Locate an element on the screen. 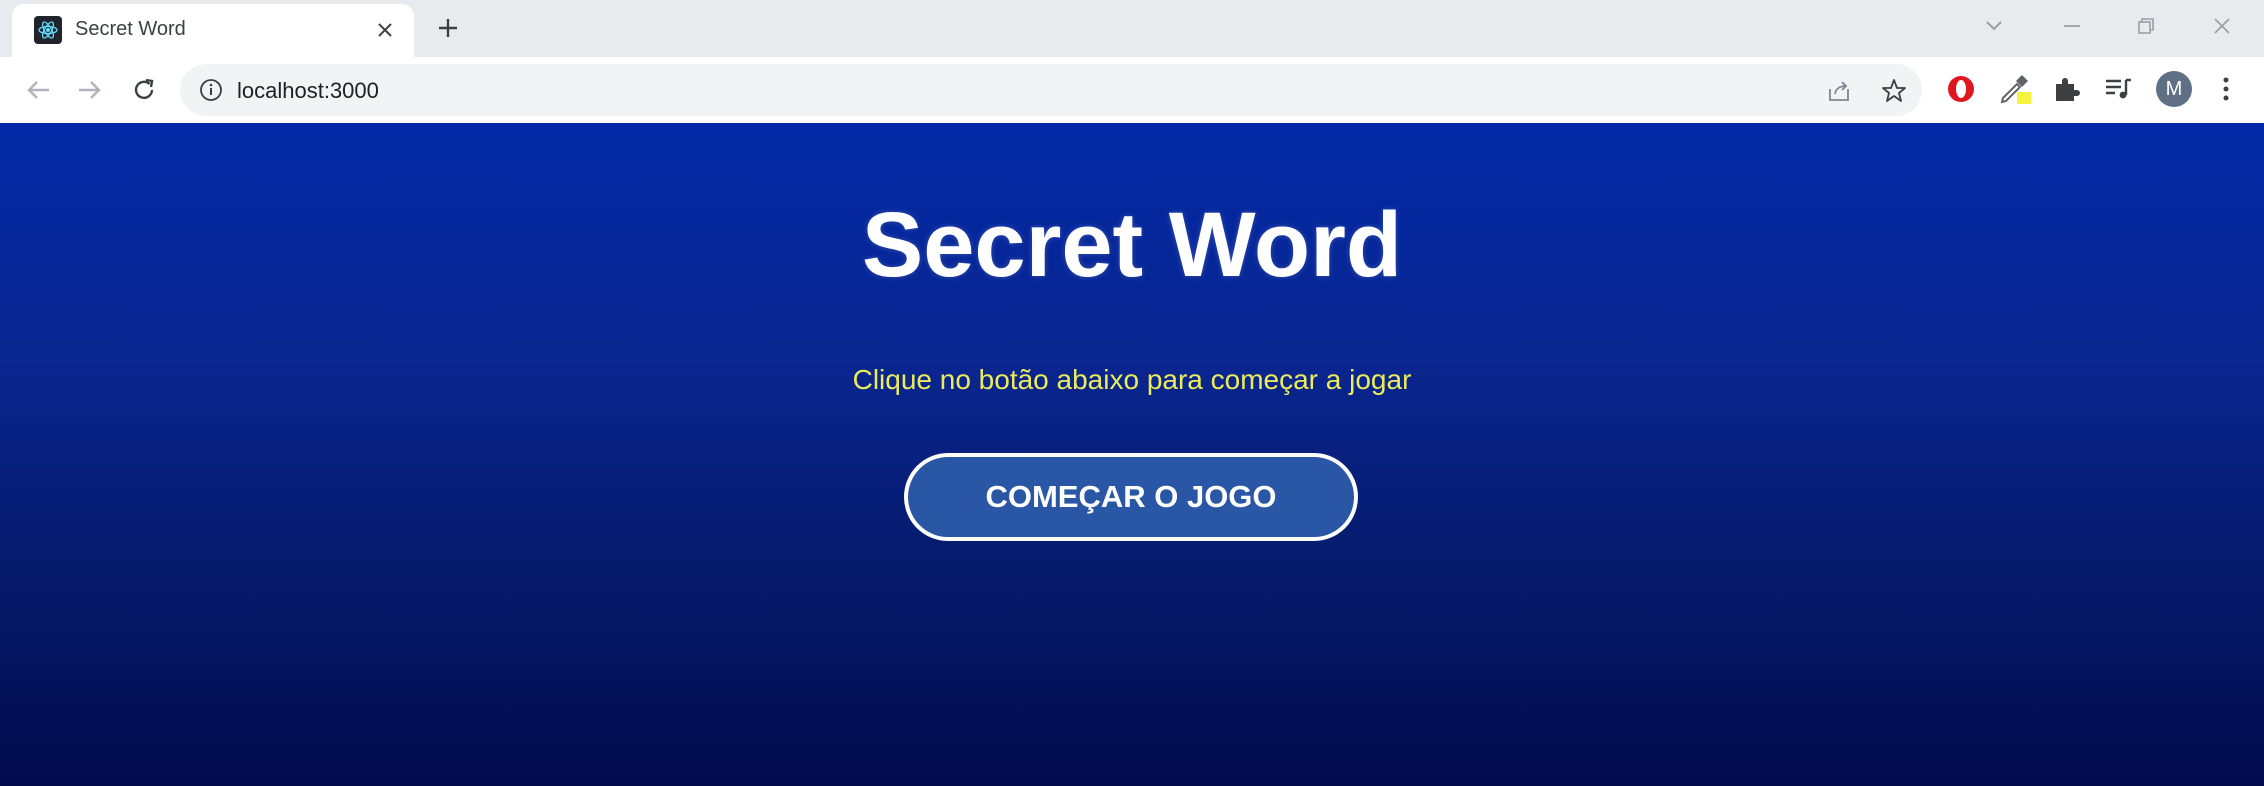 Image resolution: width=2264 pixels, height=786 pixels. address-bar: localhost:3000 is located at coordinates (1051, 90).